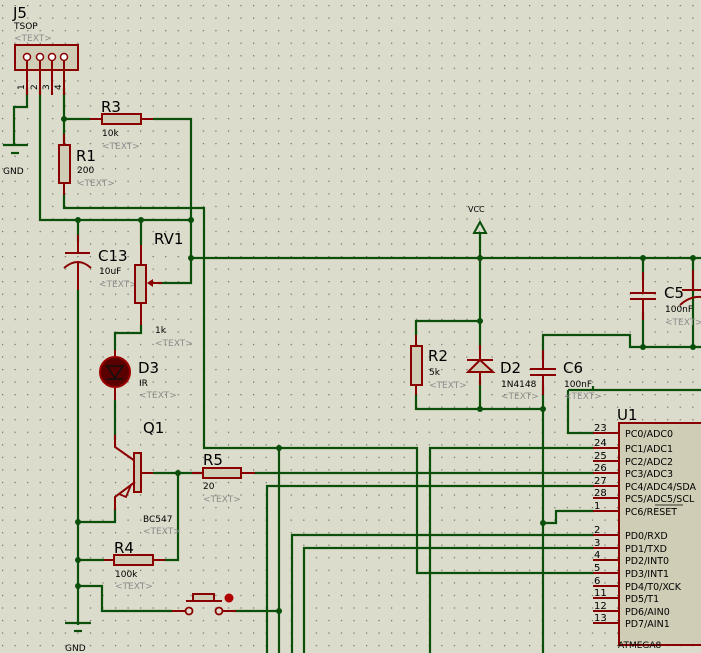 The height and width of the screenshot is (653, 701). What do you see at coordinates (113, 256) in the screenshot?
I see `c13-ref: C13` at bounding box center [113, 256].